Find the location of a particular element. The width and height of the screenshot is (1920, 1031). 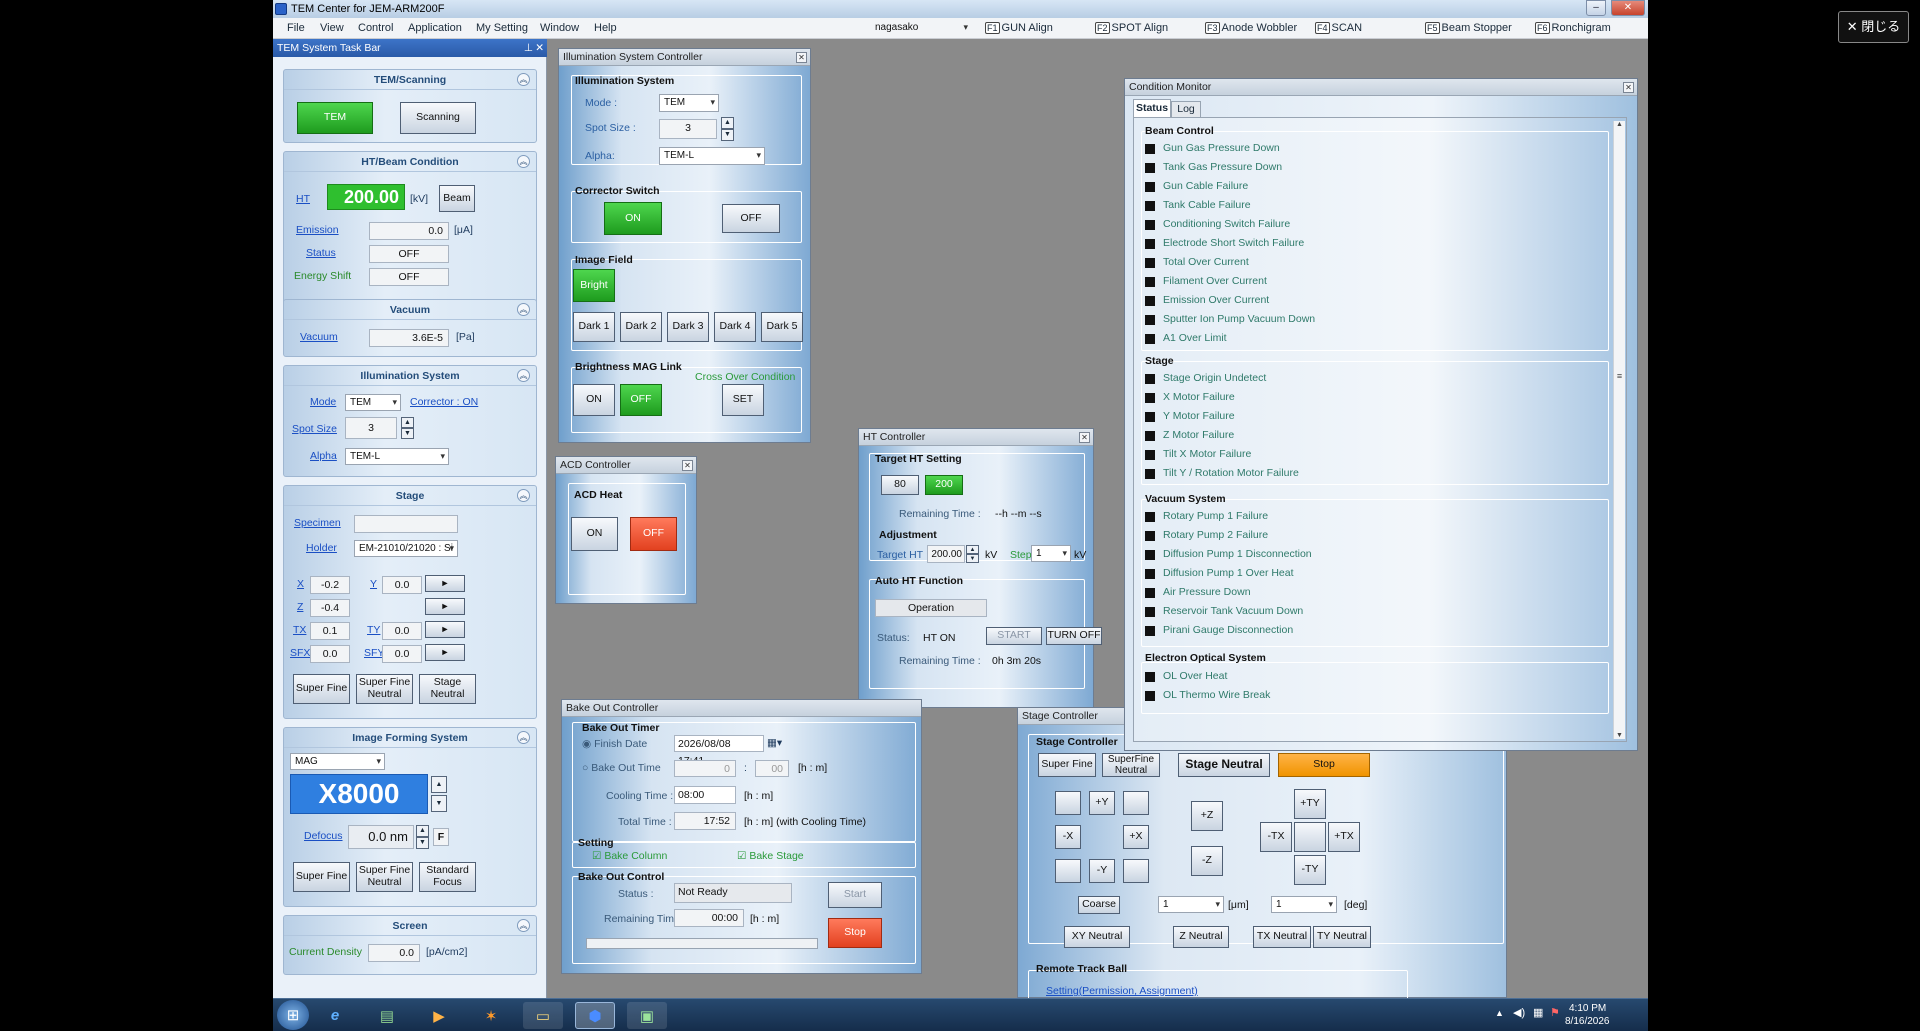

tab-status: Status is located at coordinates (1152, 108).